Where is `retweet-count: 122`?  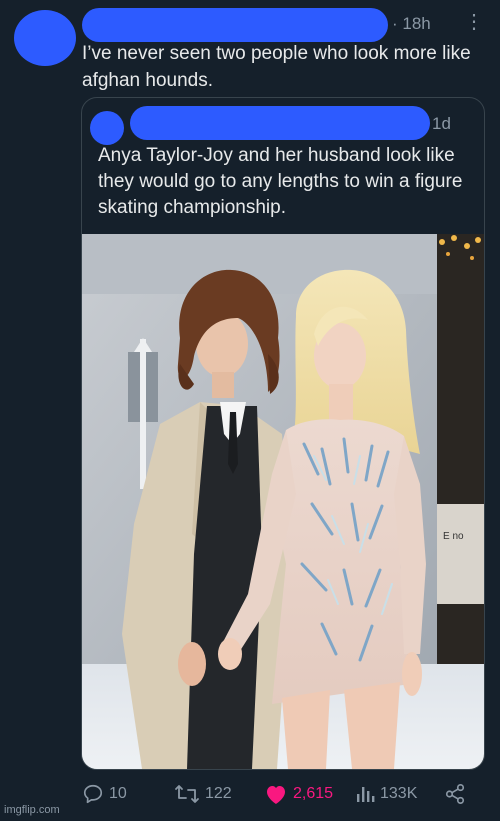 retweet-count: 122 is located at coordinates (218, 793).